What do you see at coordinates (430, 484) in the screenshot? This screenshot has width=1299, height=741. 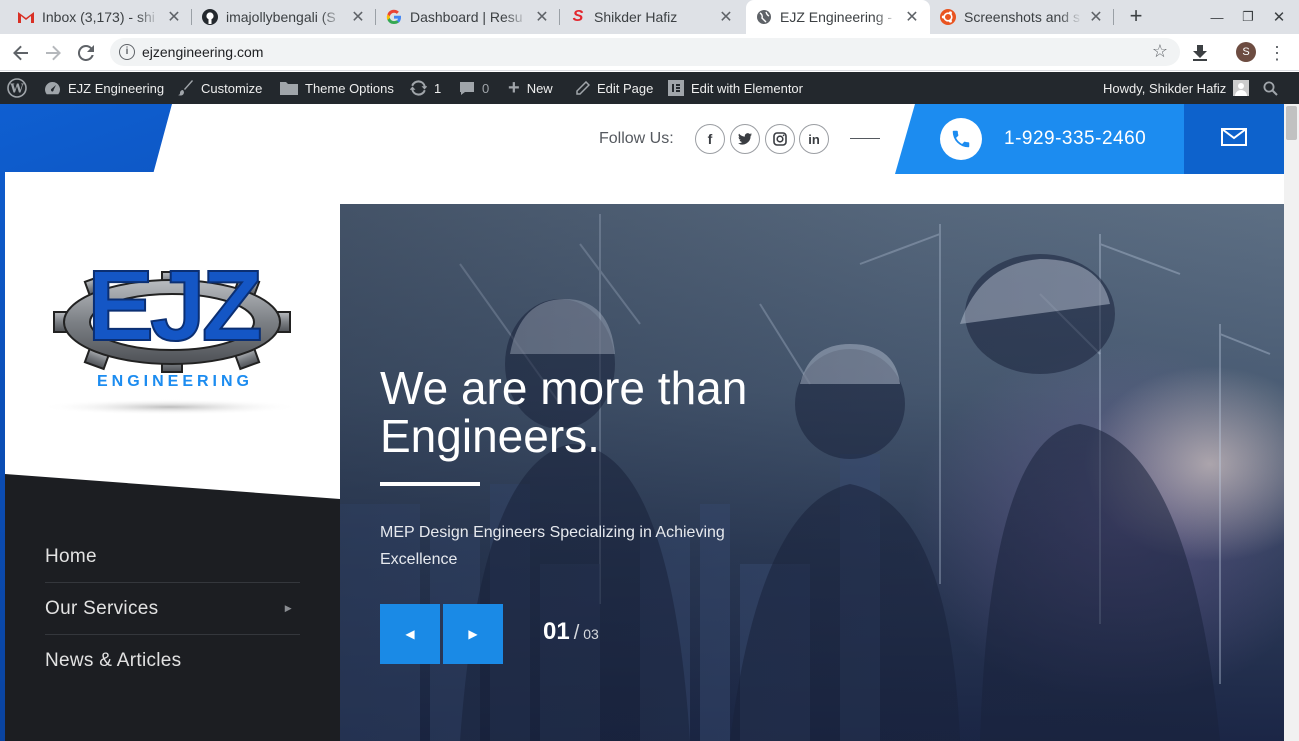 I see `hero-divider` at bounding box center [430, 484].